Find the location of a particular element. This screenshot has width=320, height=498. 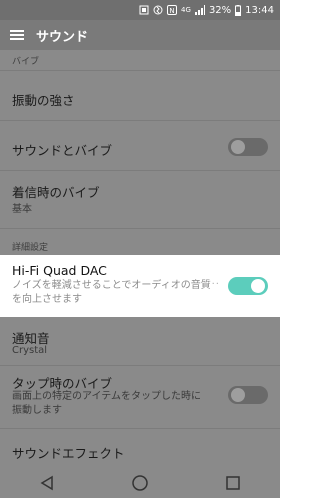

status-bar: N 4G 32% 13:44 is located at coordinates (140, 10).